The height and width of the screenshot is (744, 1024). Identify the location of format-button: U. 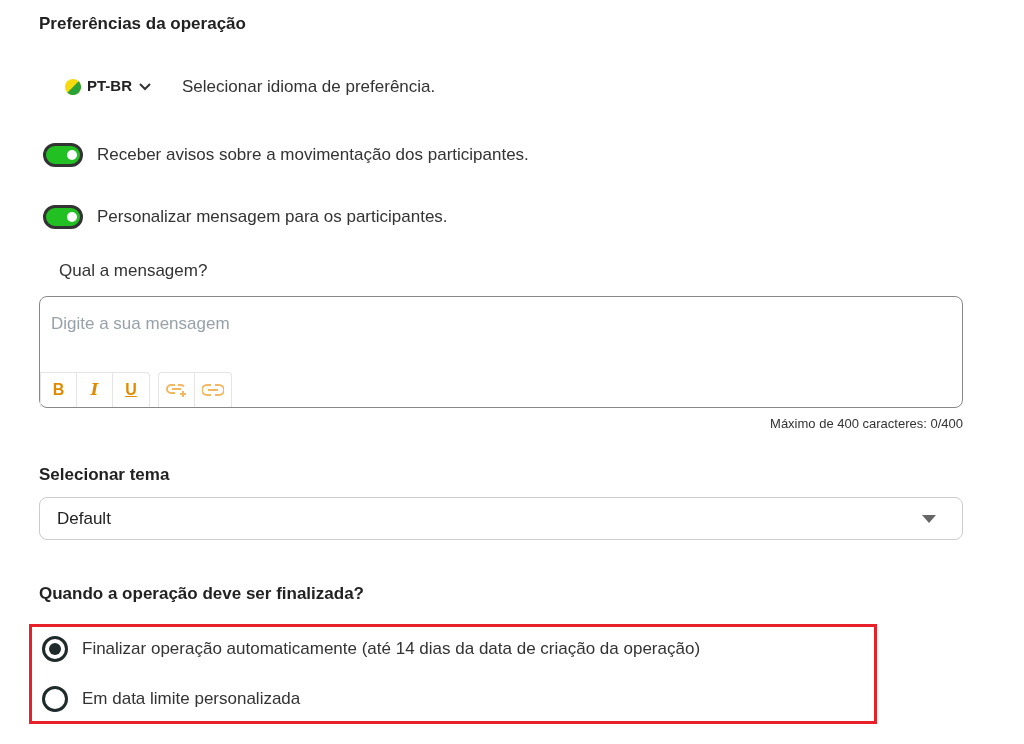
(131, 390).